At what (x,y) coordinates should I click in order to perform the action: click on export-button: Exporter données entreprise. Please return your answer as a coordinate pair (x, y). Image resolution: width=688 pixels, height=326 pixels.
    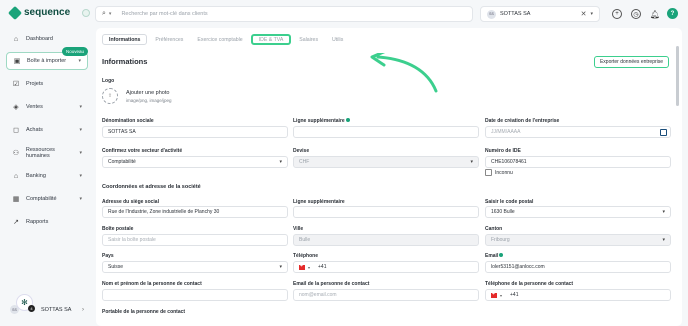
    Looking at the image, I should click on (631, 62).